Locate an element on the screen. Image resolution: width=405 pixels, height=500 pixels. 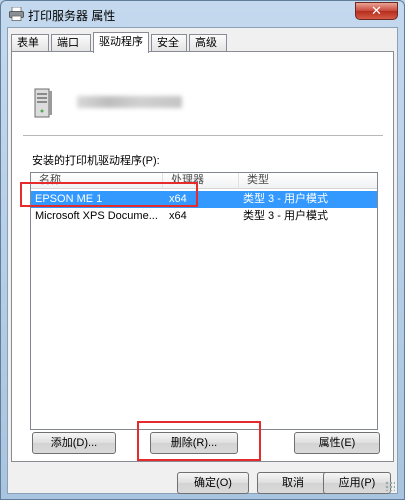
list-header: 名称 处理器 类型 is located at coordinates (204, 181).